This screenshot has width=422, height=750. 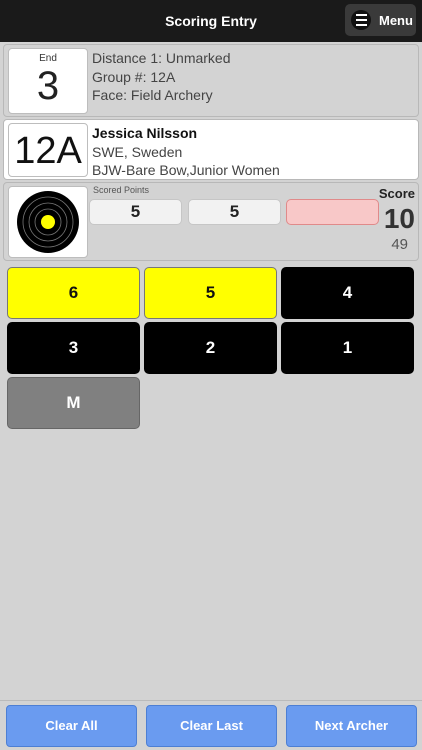 I want to click on key-1: 1, so click(x=347, y=348).